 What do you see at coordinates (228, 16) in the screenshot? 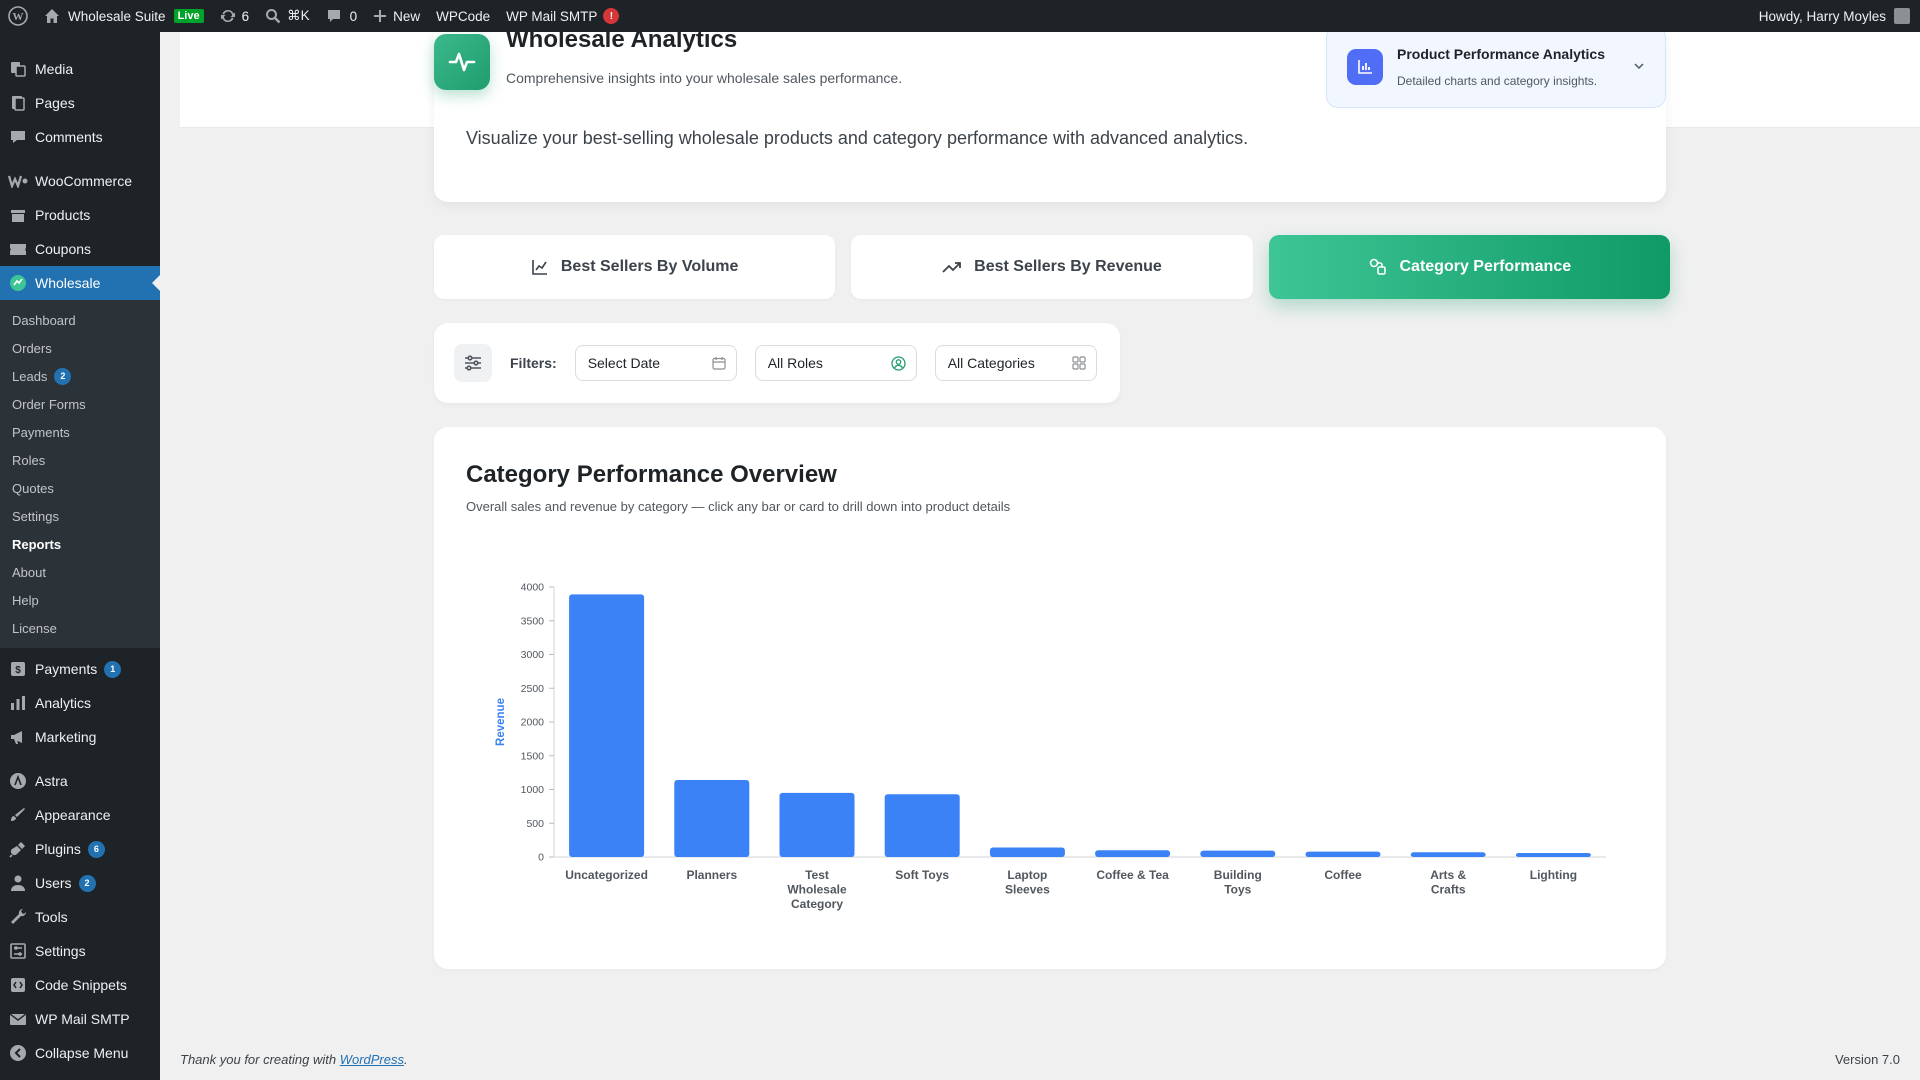
I see `updates-icon` at bounding box center [228, 16].